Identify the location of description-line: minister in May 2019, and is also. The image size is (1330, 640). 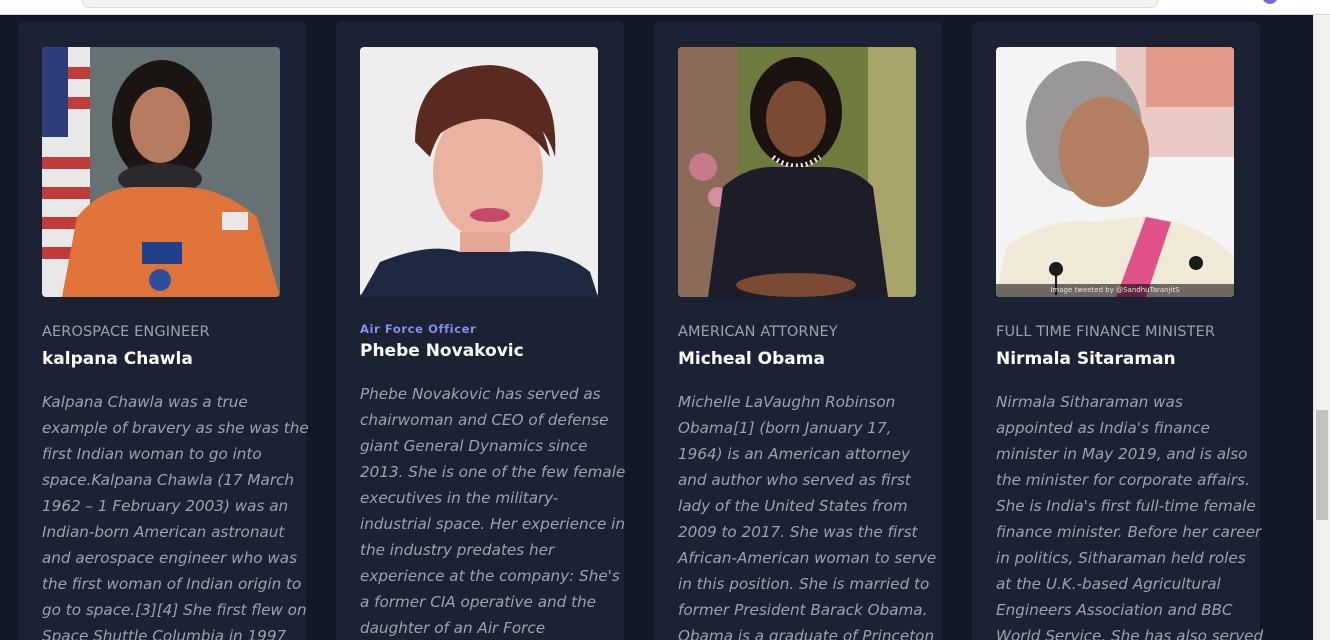
(1122, 454).